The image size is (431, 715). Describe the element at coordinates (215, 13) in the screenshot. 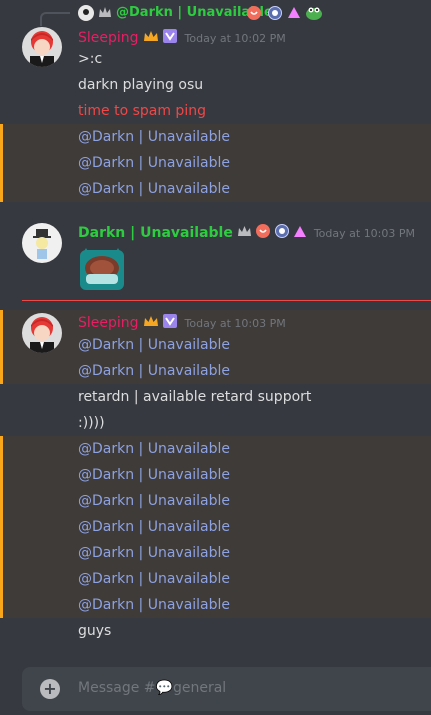

I see `reply-preview: @Darkn | Unavailable` at that location.